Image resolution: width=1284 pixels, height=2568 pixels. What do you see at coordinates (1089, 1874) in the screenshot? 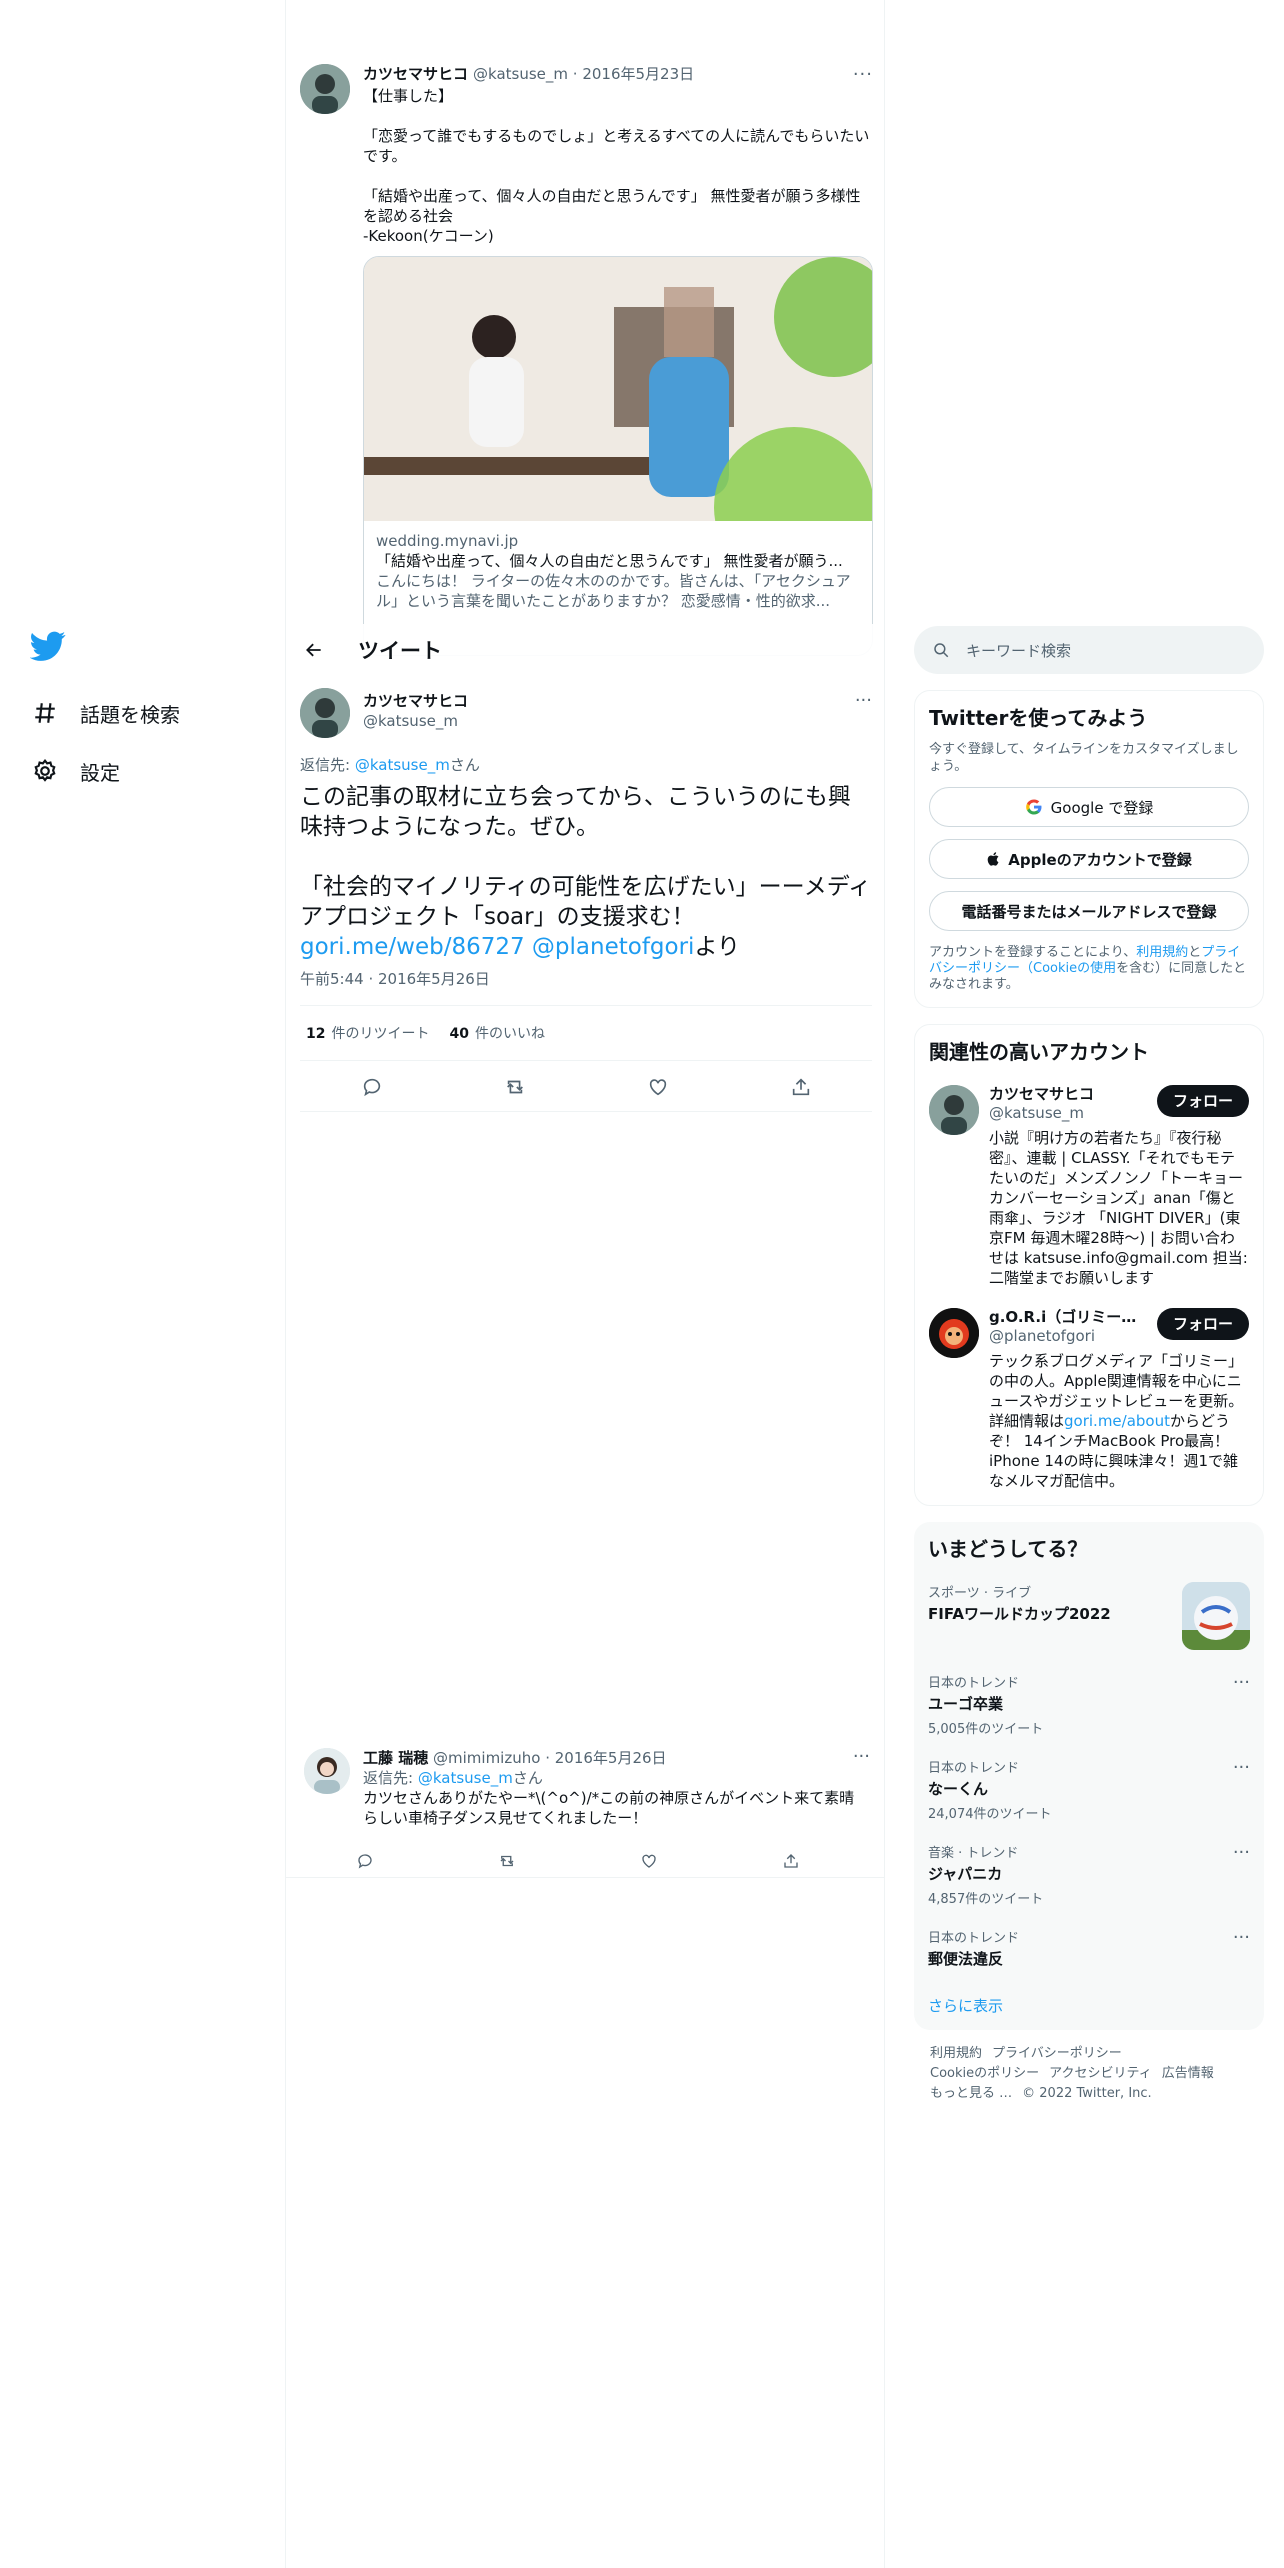
I see `trend-item: 音楽 · トレンド ジャパニカ 4,857件のツイート ···` at bounding box center [1089, 1874].